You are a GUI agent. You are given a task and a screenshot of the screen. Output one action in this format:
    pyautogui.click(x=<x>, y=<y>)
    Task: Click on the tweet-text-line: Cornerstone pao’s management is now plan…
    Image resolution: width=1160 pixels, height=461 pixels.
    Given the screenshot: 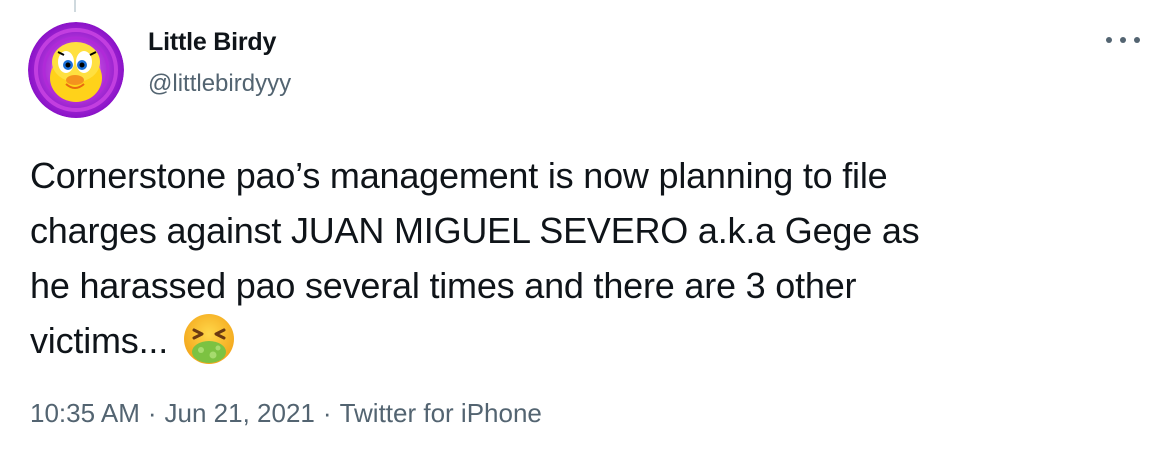 What is the action you would take?
    pyautogui.click(x=459, y=175)
    